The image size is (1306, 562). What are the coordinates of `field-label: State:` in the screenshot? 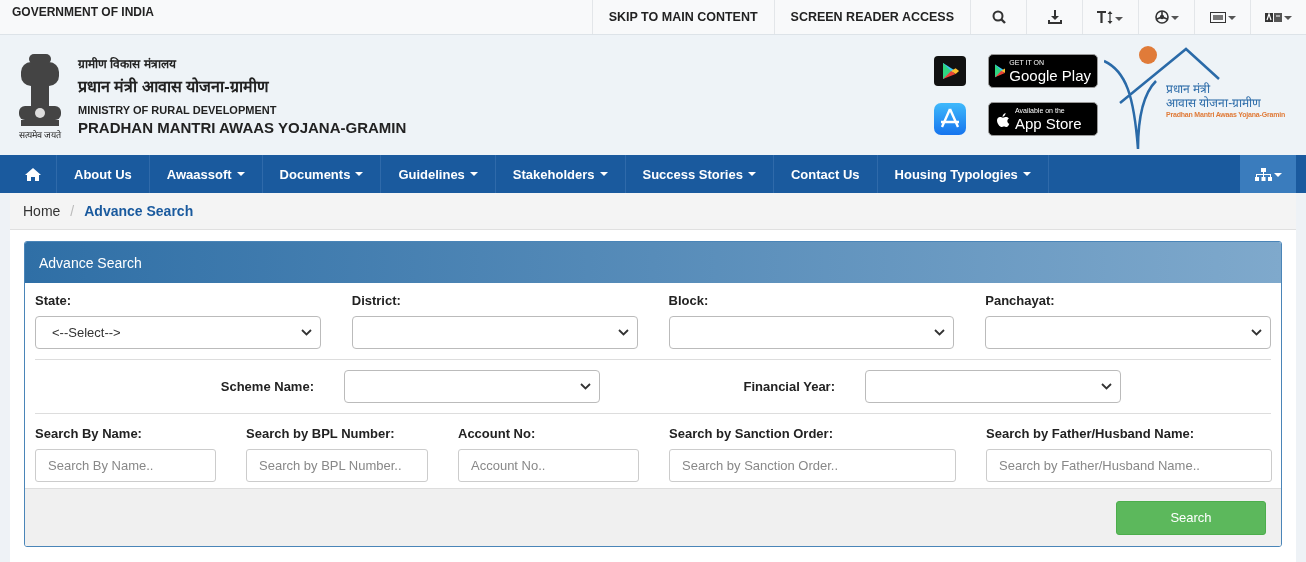 It's located at (54, 300).